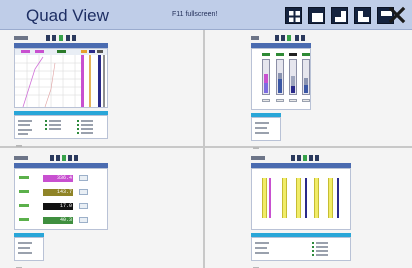 The image size is (412, 268). What do you see at coordinates (58, 206) in the screenshot?
I see `digital-value: 17.0` at bounding box center [58, 206].